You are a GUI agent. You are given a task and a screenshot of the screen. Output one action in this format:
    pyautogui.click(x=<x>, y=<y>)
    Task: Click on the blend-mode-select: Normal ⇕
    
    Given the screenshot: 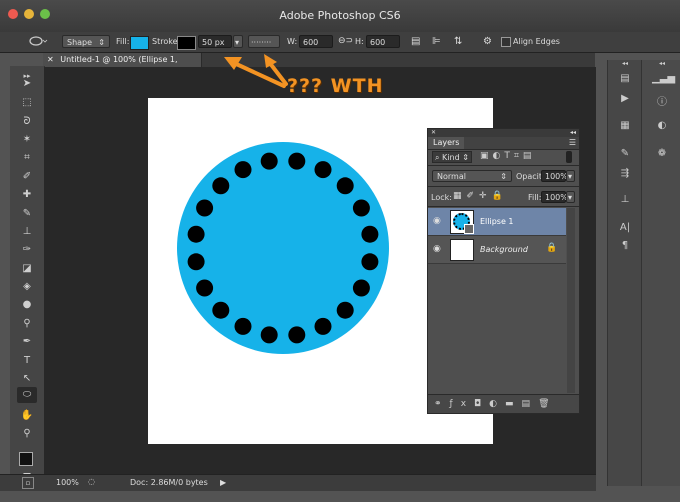 What is the action you would take?
    pyautogui.click(x=472, y=176)
    